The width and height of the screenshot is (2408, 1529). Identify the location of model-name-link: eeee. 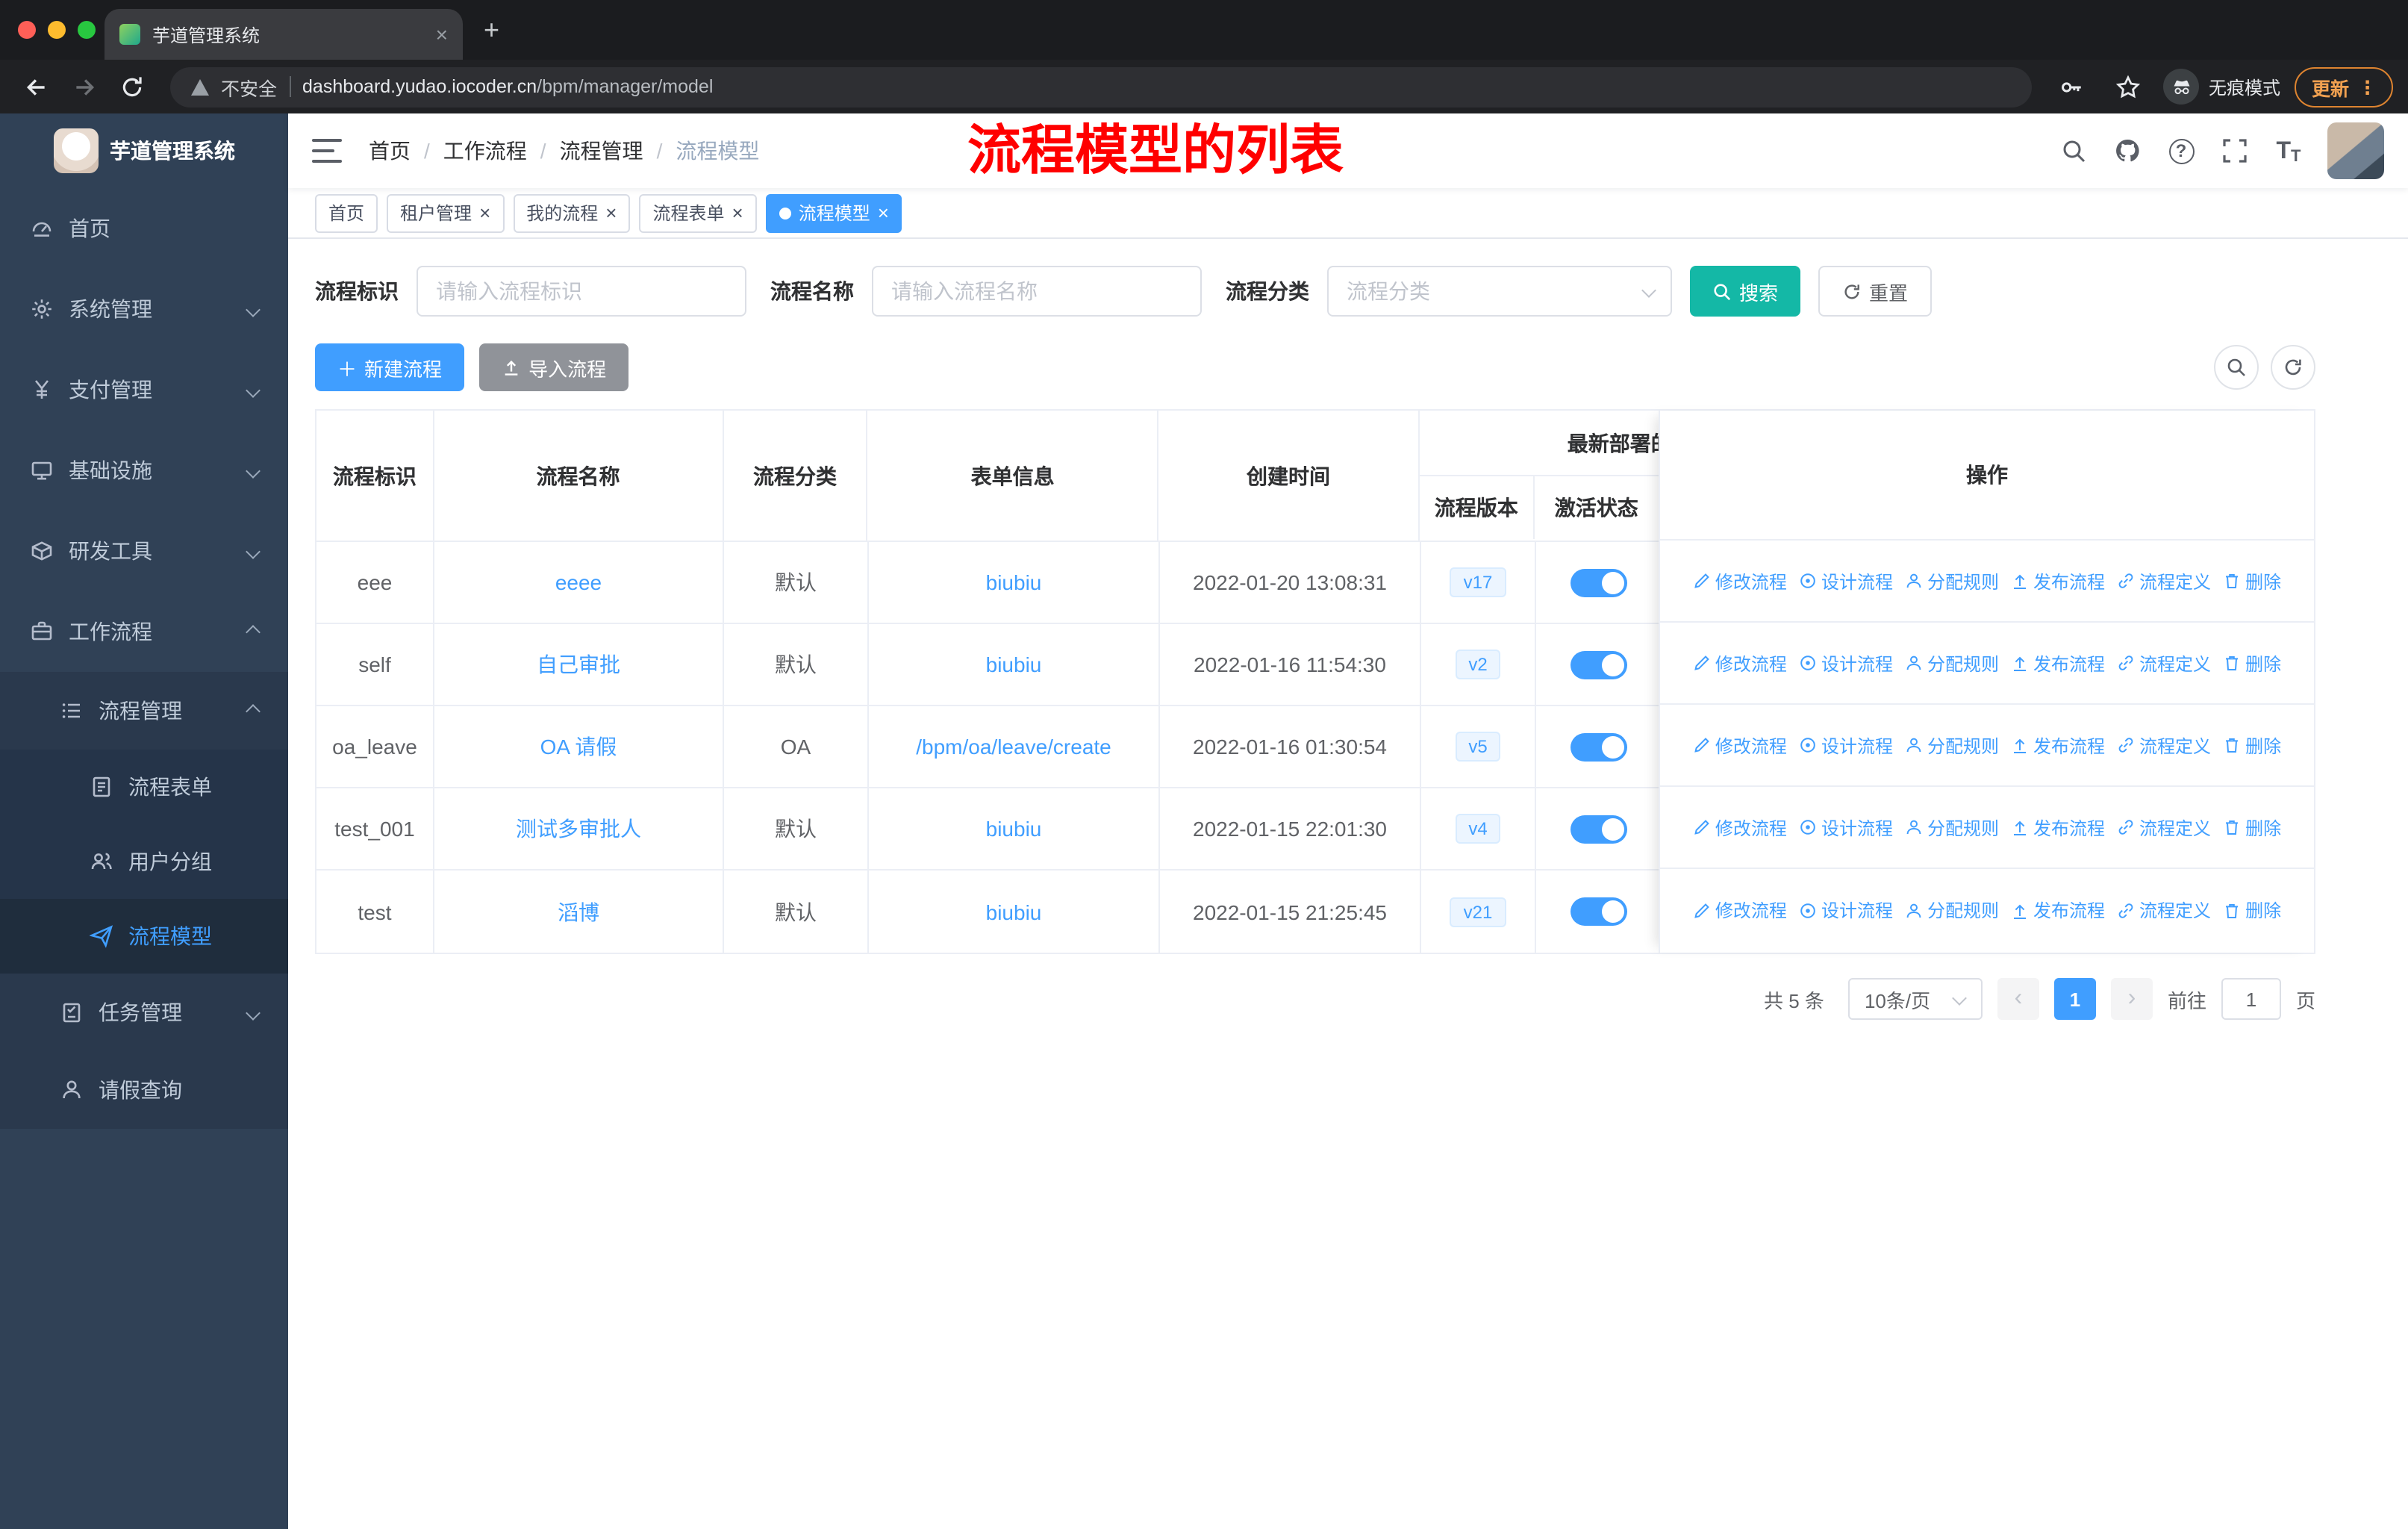
(578, 582).